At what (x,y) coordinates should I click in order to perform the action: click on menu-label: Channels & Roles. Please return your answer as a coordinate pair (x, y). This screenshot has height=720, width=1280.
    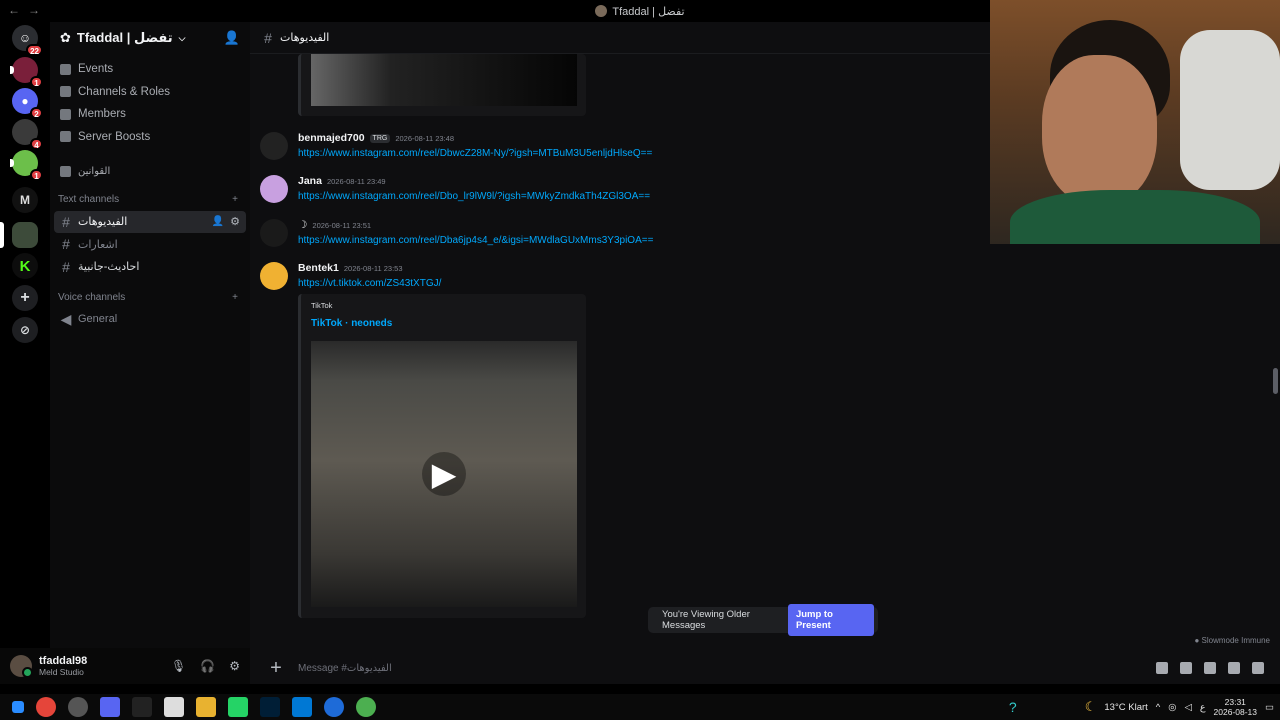
    Looking at the image, I should click on (124, 91).